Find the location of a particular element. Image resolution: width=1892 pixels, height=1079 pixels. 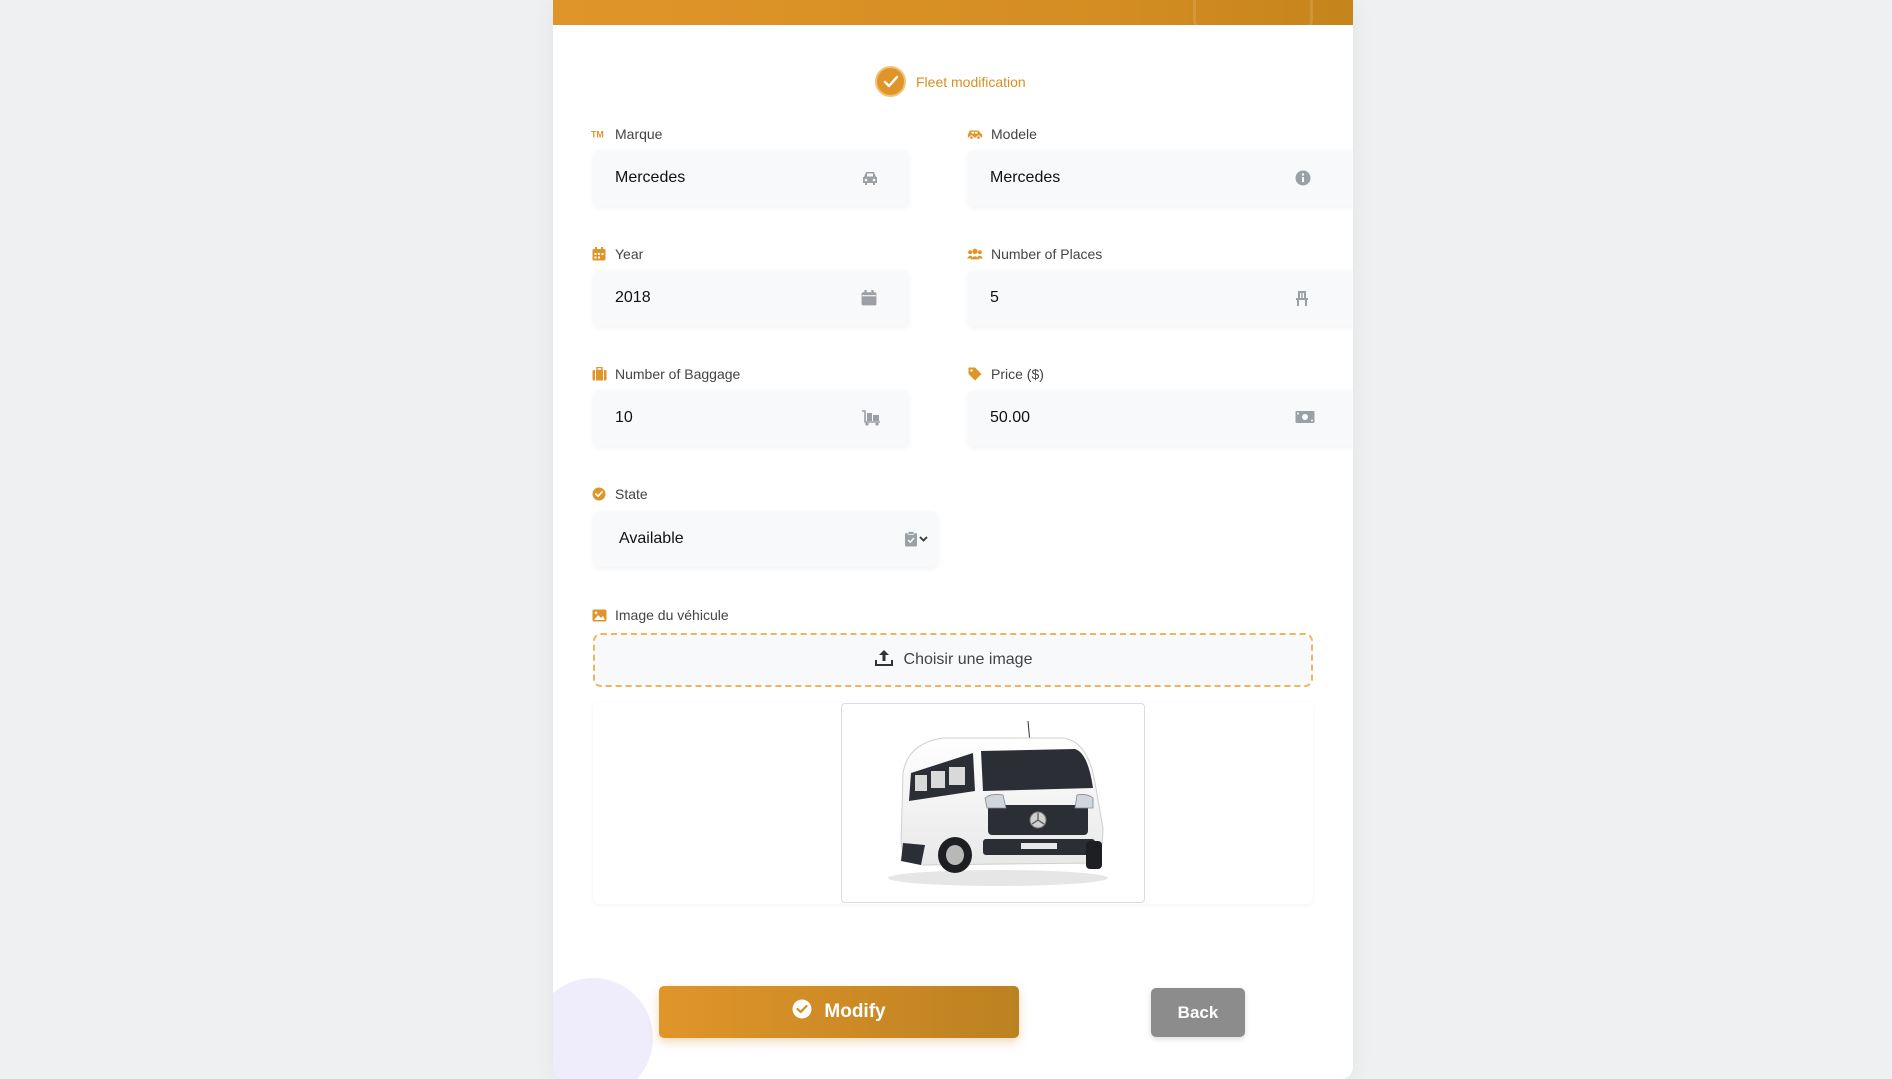

back-button: Back is located at coordinates (1198, 1012).